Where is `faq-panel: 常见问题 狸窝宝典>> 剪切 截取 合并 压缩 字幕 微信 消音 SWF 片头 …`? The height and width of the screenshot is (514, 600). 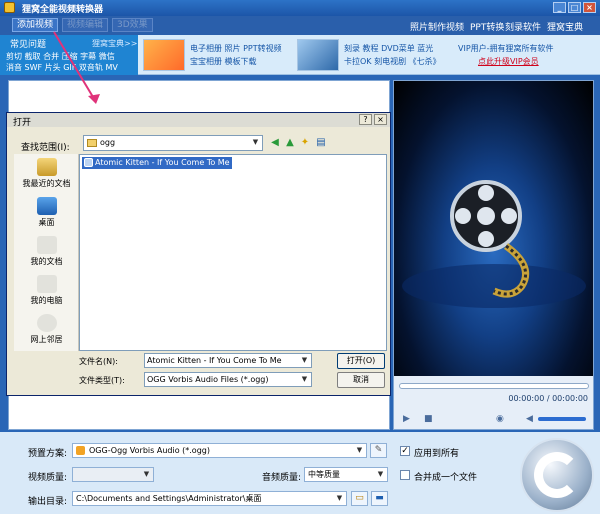
faq-panel: 常见问题 狸窝宝典>> 剪切 截取 合并 压缩 字幕 微信 消音 SWF 片头 … is located at coordinates (69, 55).